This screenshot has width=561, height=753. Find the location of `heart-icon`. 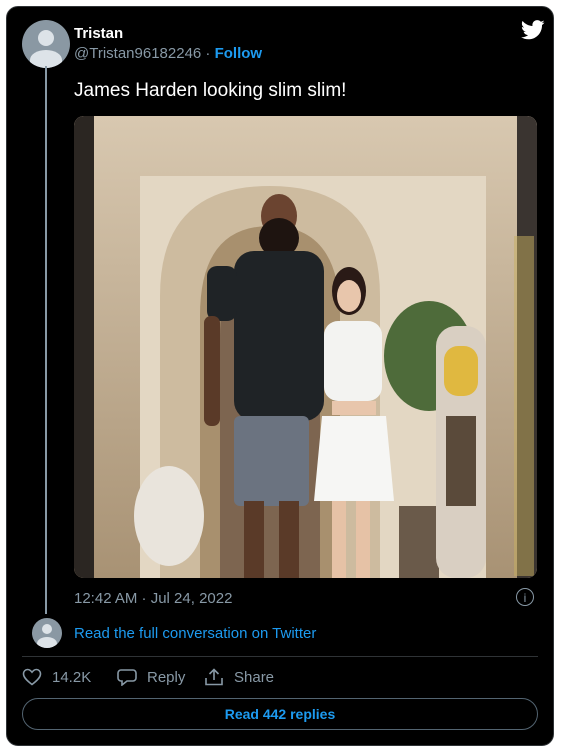

heart-icon is located at coordinates (32, 677).